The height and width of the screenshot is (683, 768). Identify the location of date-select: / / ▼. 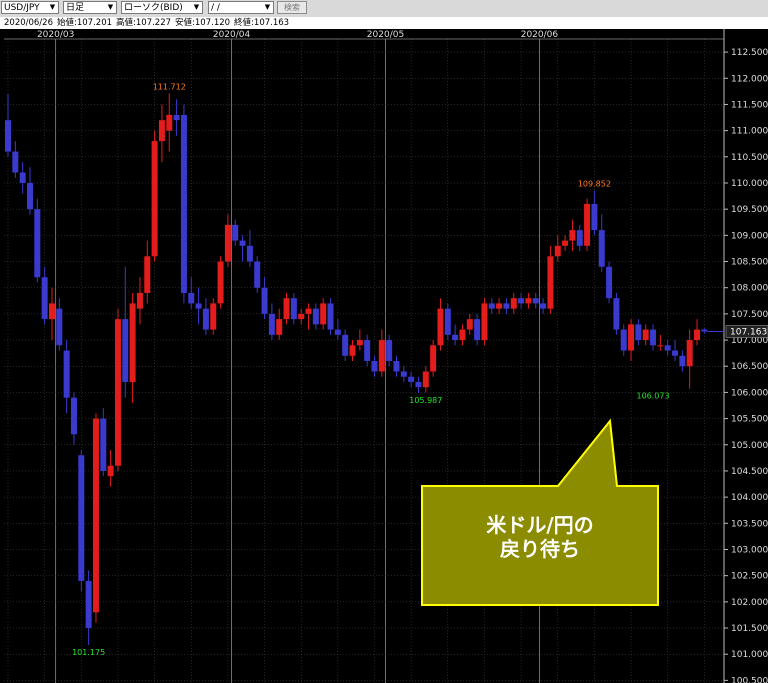
(241, 7).